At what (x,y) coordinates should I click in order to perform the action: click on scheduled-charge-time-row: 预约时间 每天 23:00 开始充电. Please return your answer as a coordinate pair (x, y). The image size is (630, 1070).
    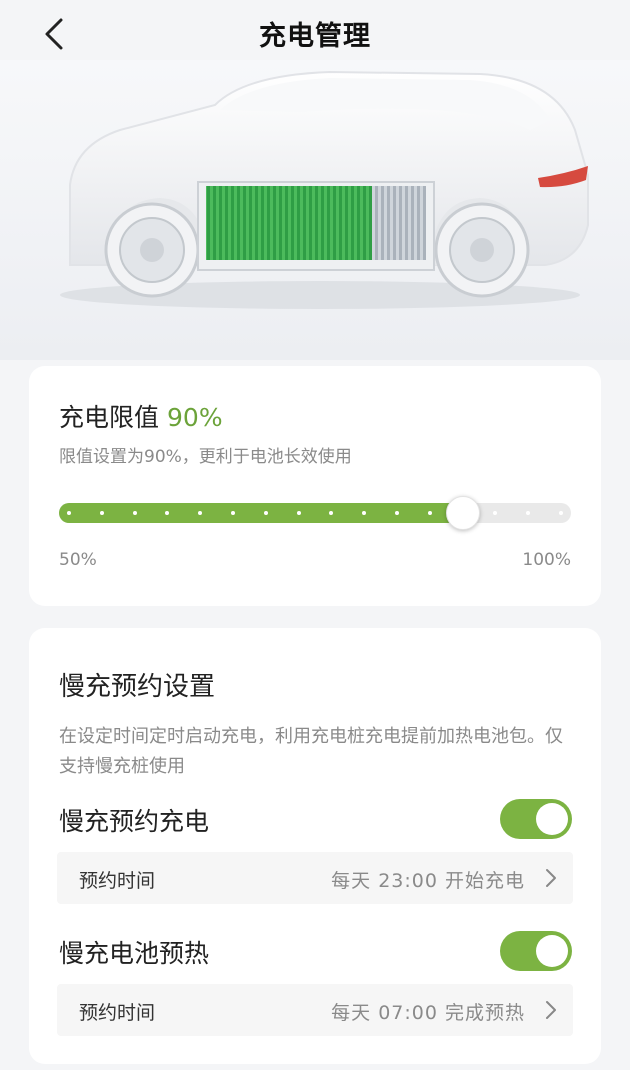
    Looking at the image, I should click on (315, 878).